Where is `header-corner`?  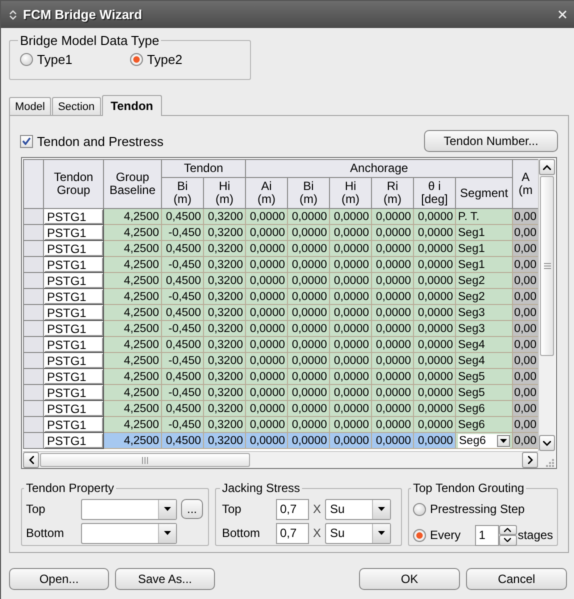
header-corner is located at coordinates (34, 184).